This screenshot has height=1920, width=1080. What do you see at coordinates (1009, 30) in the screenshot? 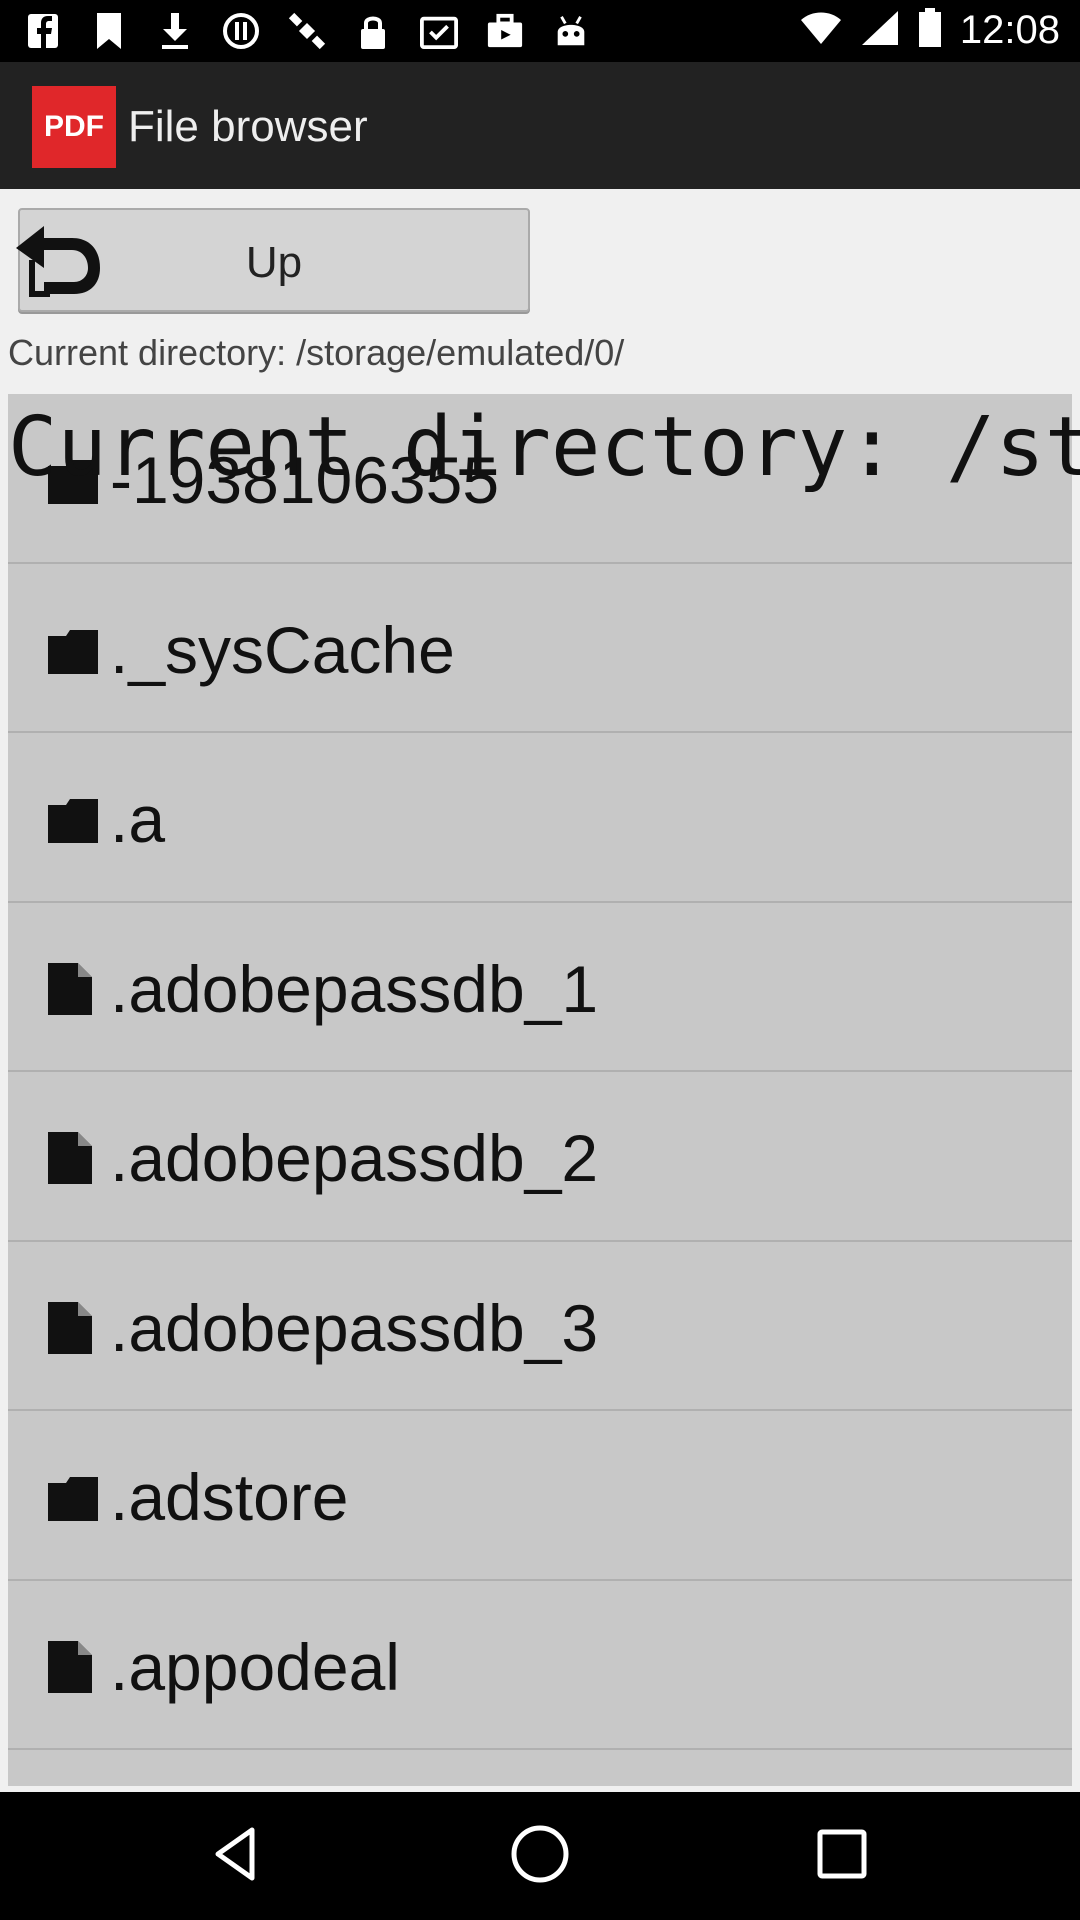
I see `clock-time: 12:08` at bounding box center [1009, 30].